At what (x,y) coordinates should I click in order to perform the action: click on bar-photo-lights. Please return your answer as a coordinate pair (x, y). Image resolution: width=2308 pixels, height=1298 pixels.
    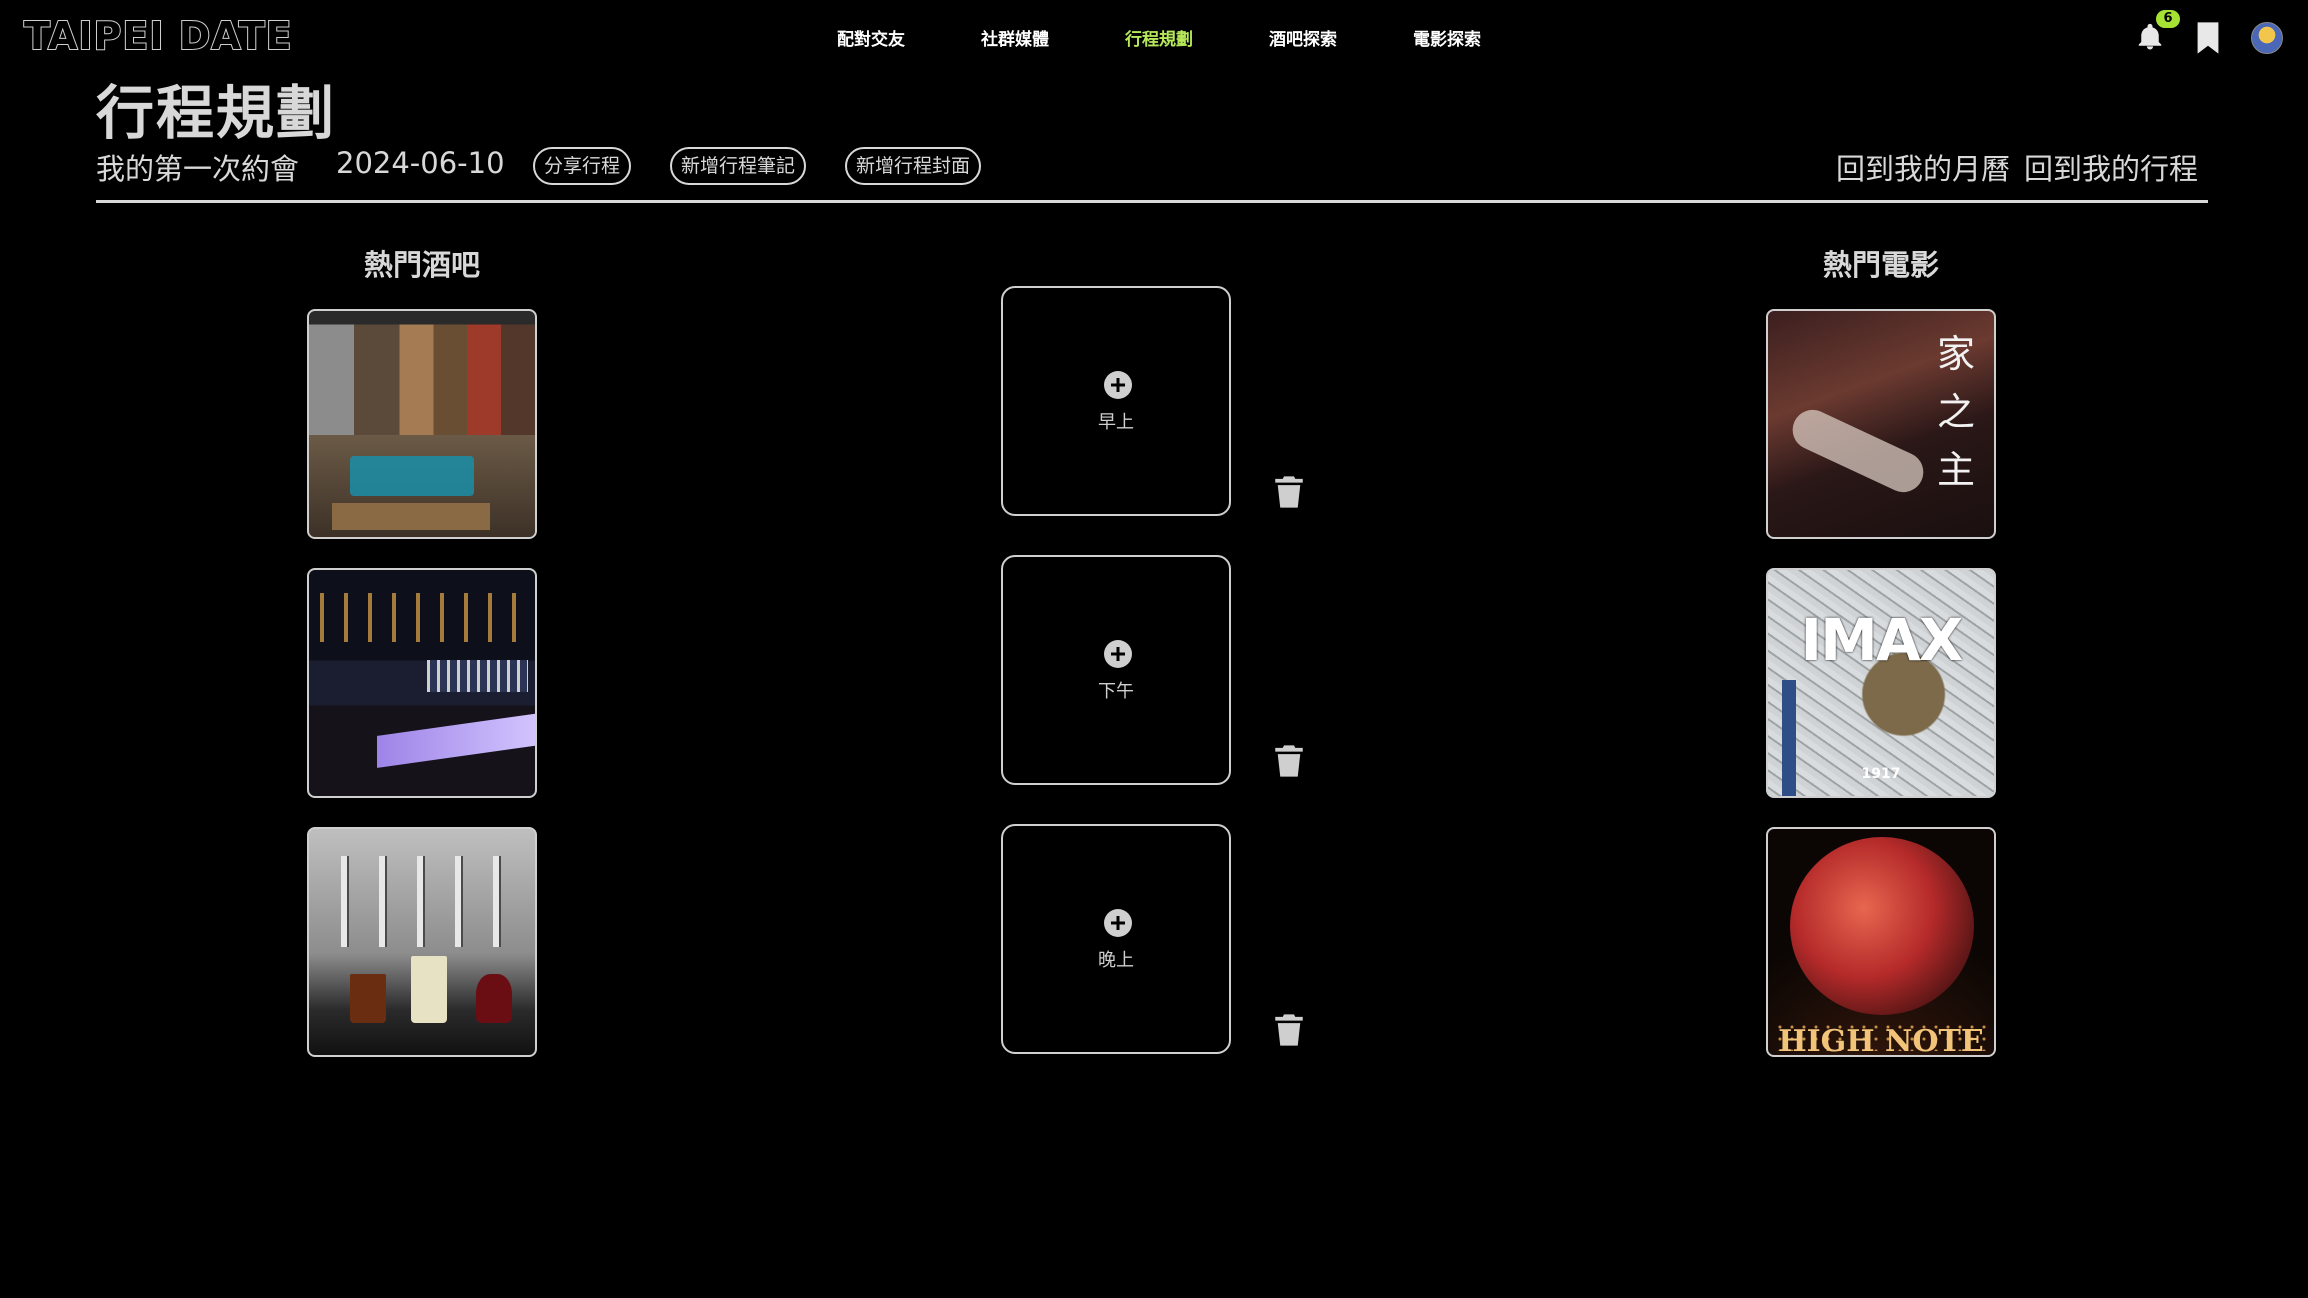
    Looking at the image, I should click on (422, 617).